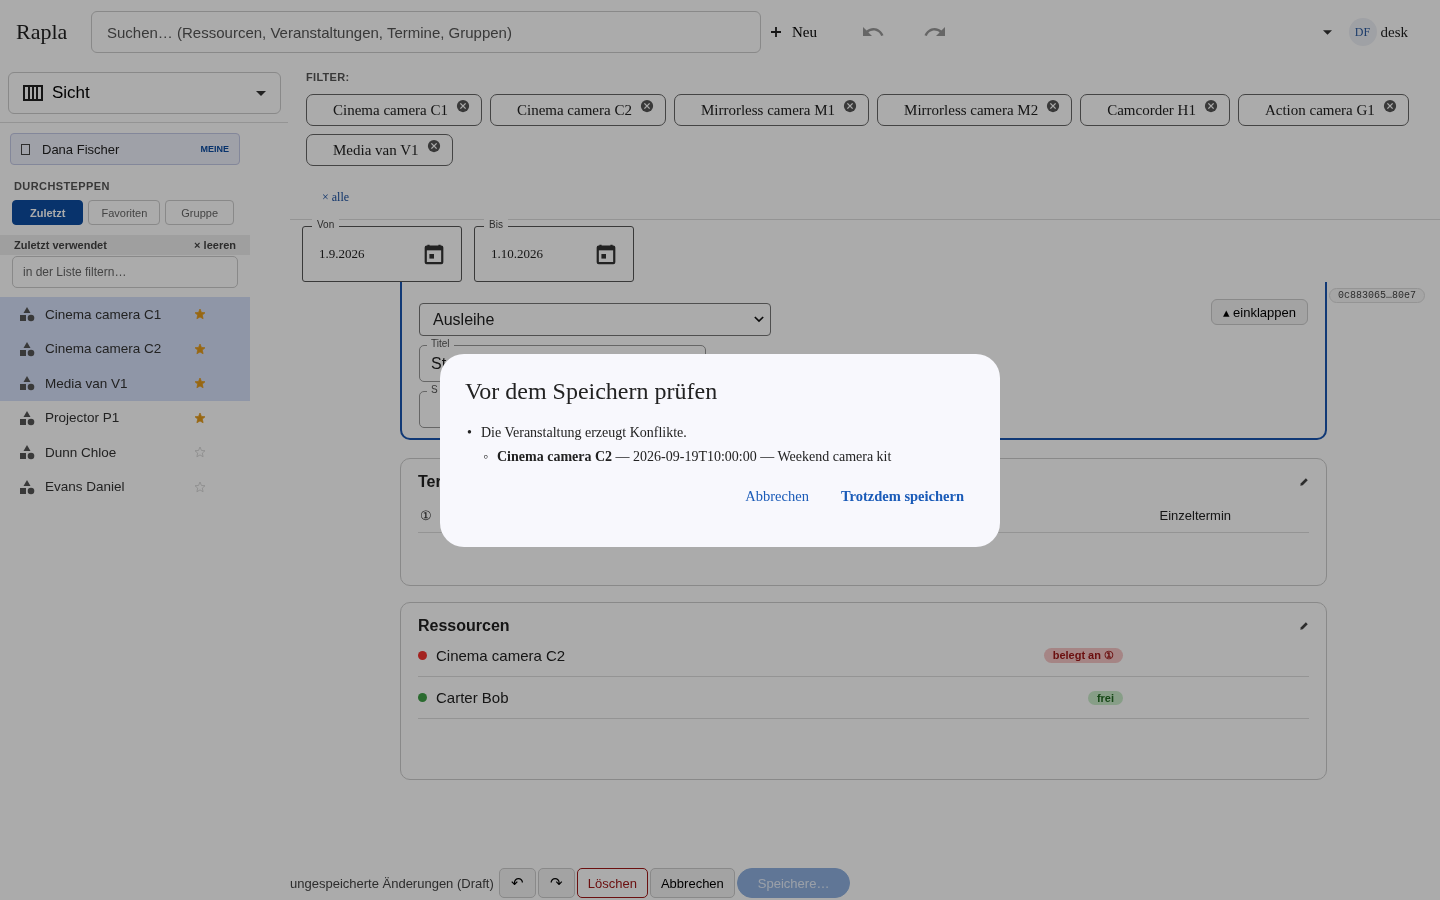 Image resolution: width=1440 pixels, height=900 pixels. What do you see at coordinates (902, 496) in the screenshot?
I see `confirm-save-button: Trotzdem speichern` at bounding box center [902, 496].